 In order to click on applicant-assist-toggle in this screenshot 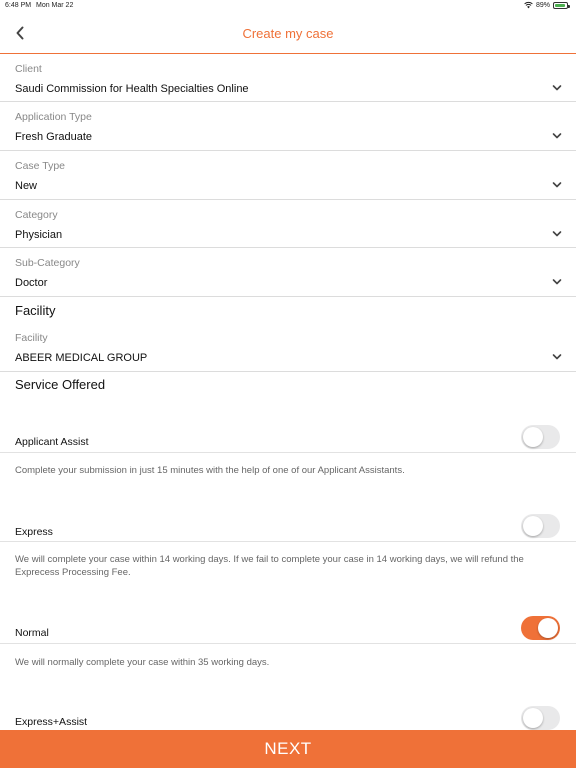, I will do `click(540, 437)`.